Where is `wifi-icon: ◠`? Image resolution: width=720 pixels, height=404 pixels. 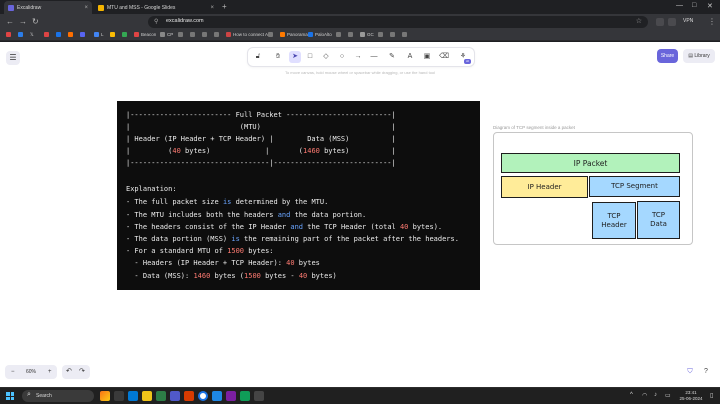 wifi-icon: ◠ is located at coordinates (644, 395).